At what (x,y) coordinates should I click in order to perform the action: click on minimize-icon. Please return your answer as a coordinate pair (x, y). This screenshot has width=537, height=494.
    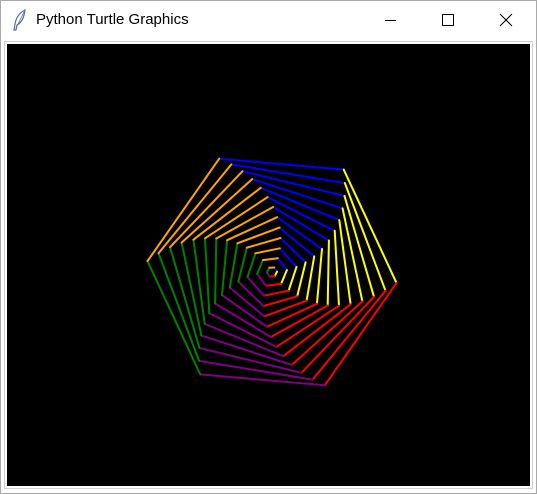
    Looking at the image, I should click on (390, 20).